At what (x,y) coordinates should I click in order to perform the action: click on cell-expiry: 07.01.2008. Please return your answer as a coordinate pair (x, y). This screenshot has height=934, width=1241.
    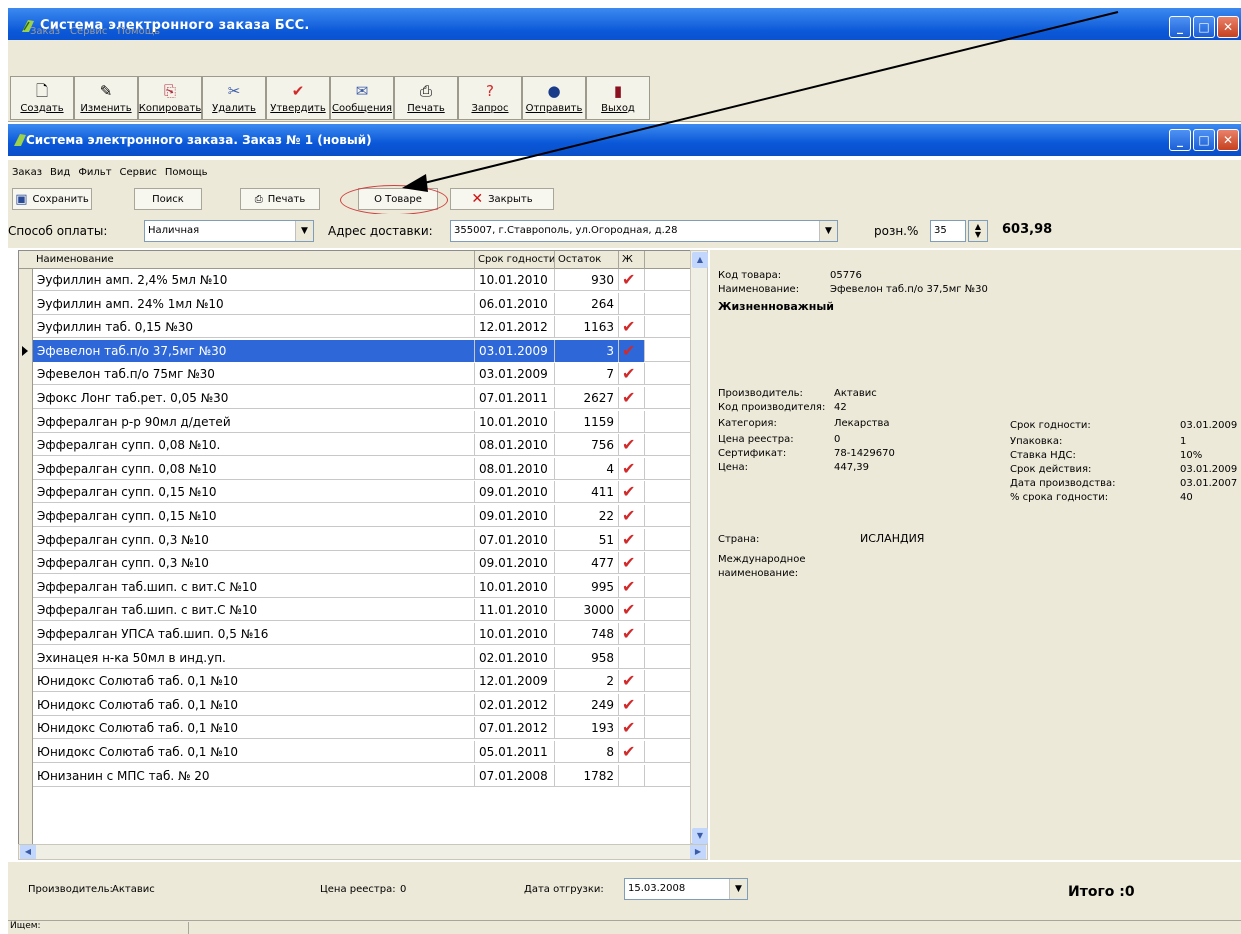
    Looking at the image, I should click on (515, 775).